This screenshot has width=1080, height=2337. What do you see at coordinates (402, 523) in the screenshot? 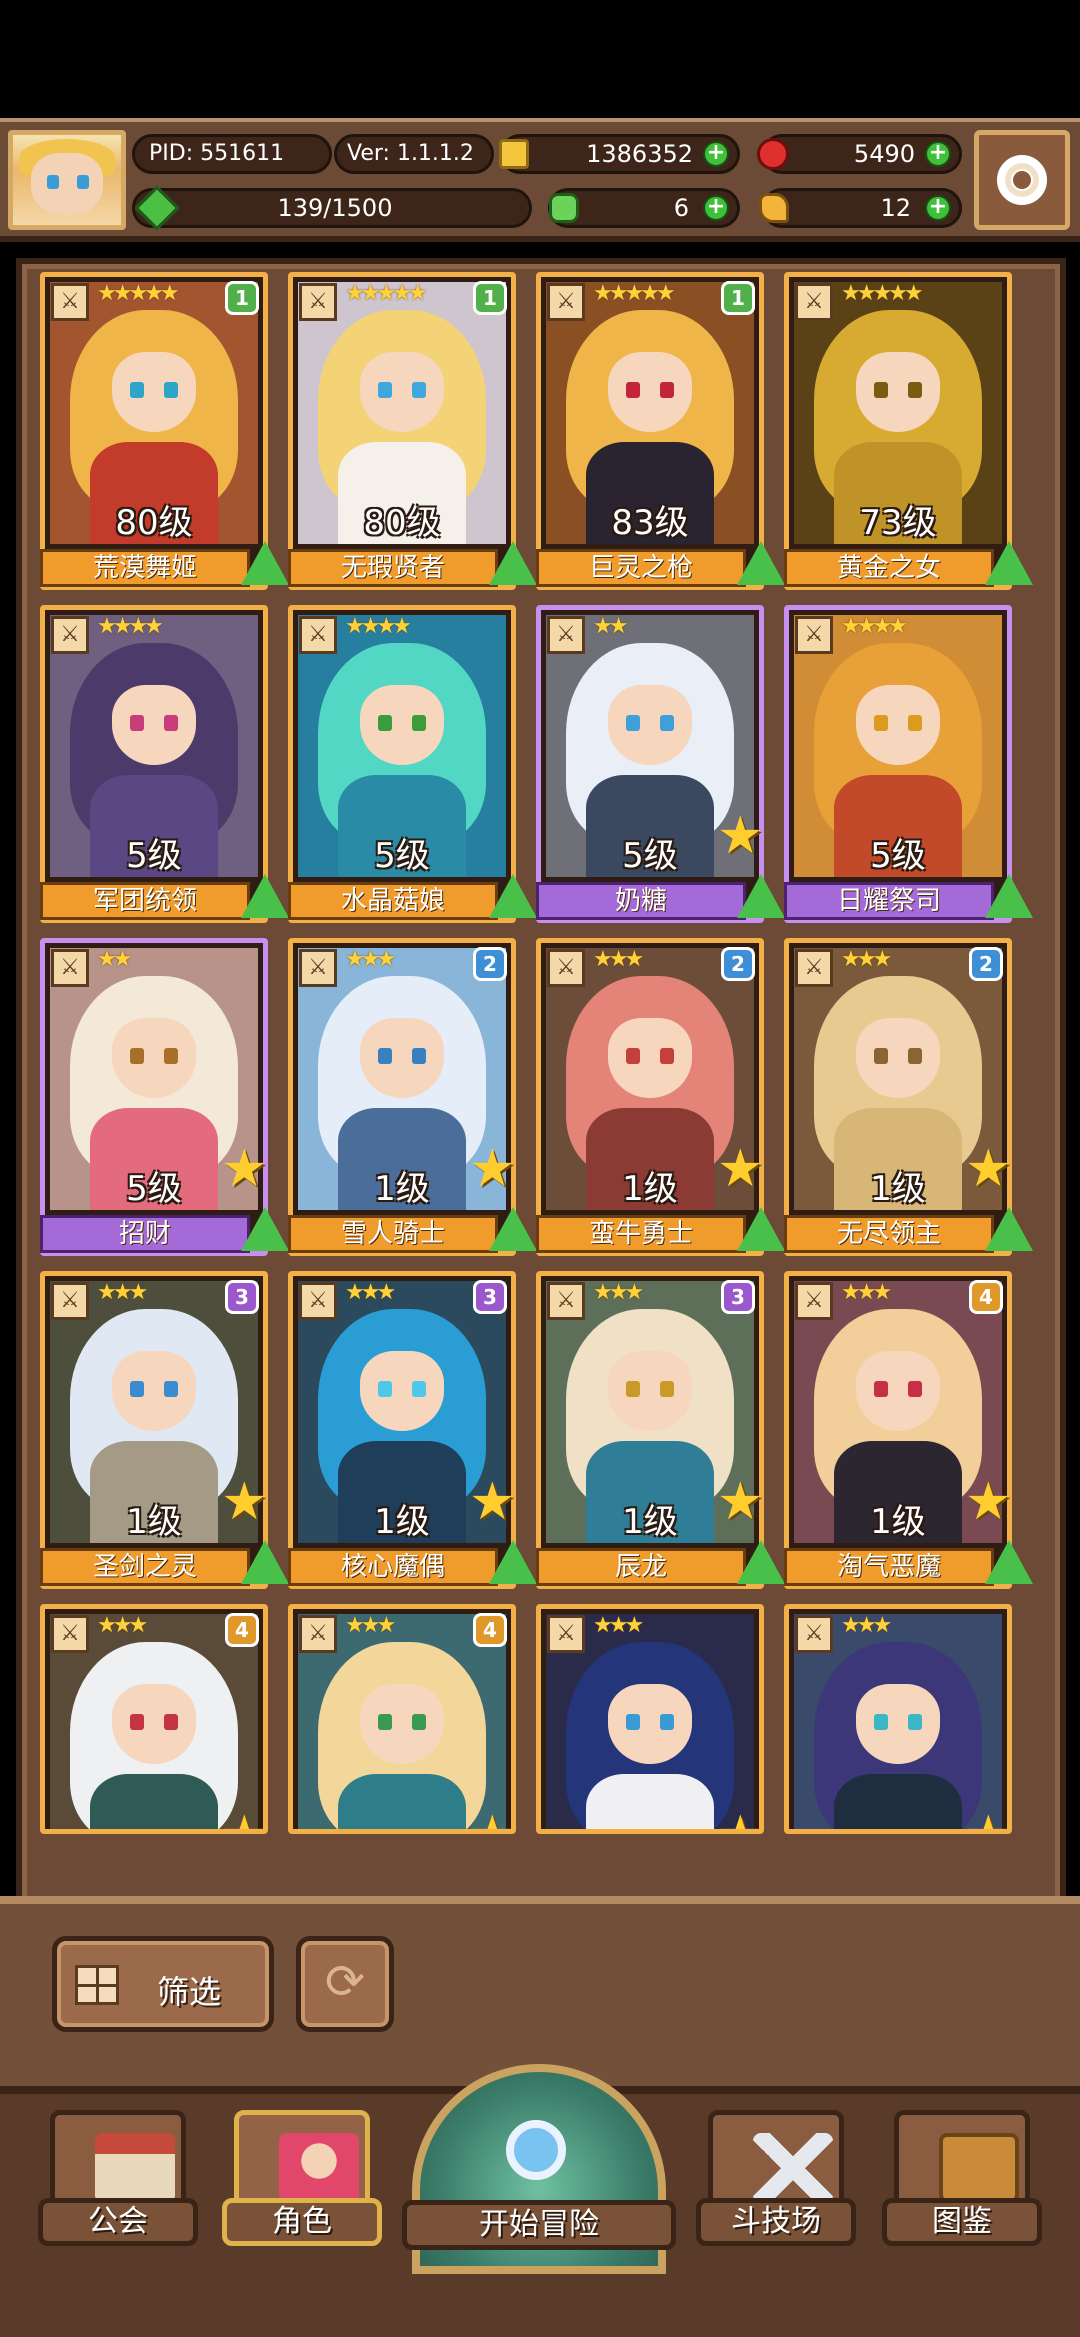
I see `character-level: 80级` at bounding box center [402, 523].